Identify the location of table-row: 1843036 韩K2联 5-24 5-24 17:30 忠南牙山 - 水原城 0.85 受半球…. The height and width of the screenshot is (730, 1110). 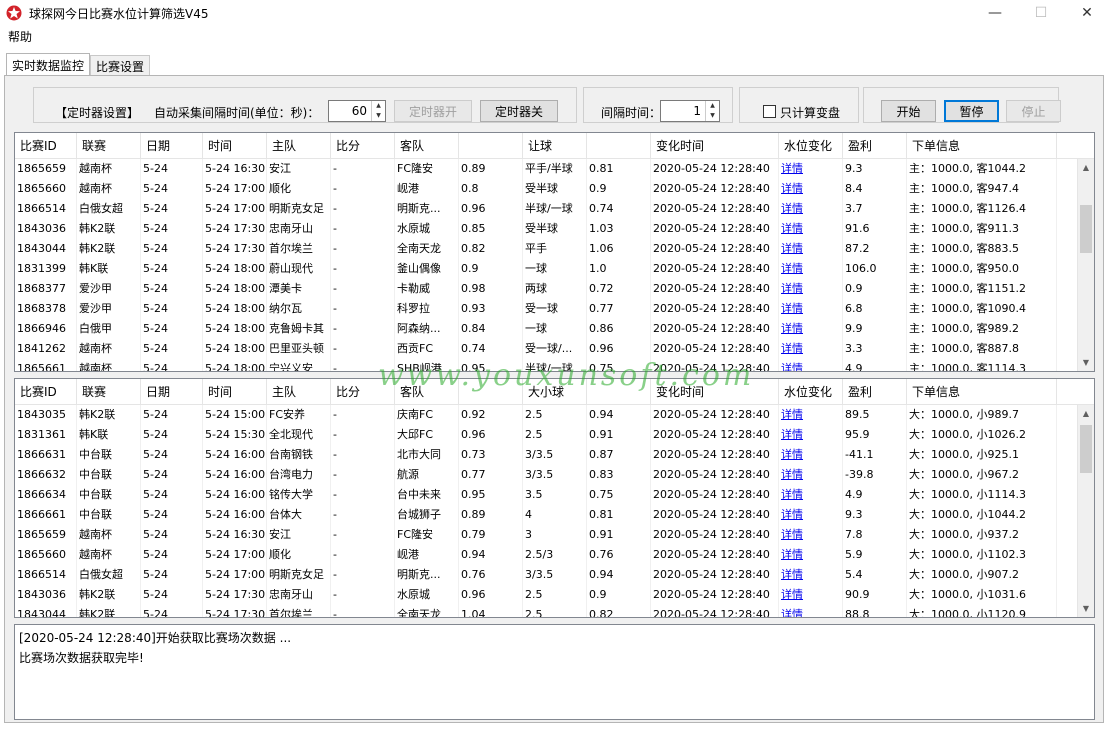
(554, 229).